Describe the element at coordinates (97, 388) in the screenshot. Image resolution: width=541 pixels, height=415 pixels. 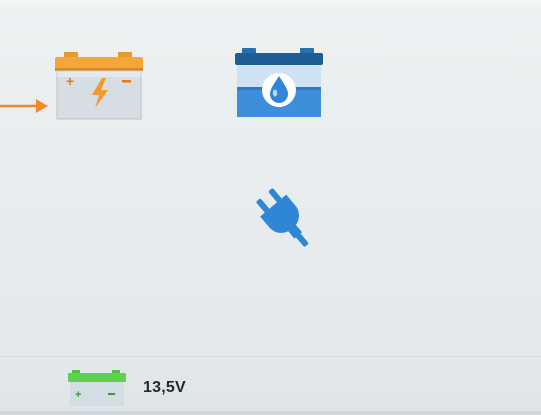
I see `battery-status-icon: +` at that location.